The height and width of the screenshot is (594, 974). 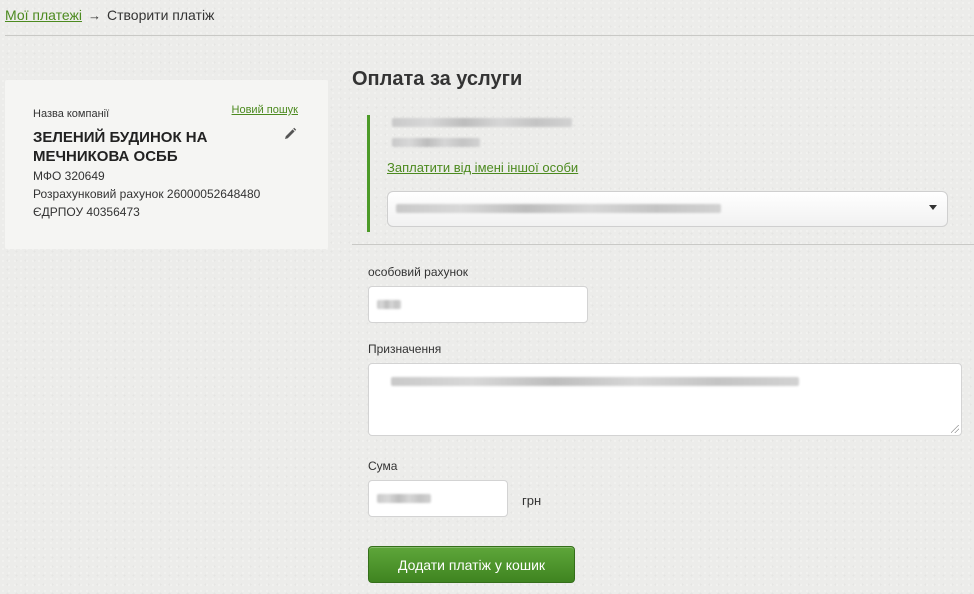 What do you see at coordinates (667, 173) in the screenshot?
I see `payer-block: Заплатити від імені іншої особи` at bounding box center [667, 173].